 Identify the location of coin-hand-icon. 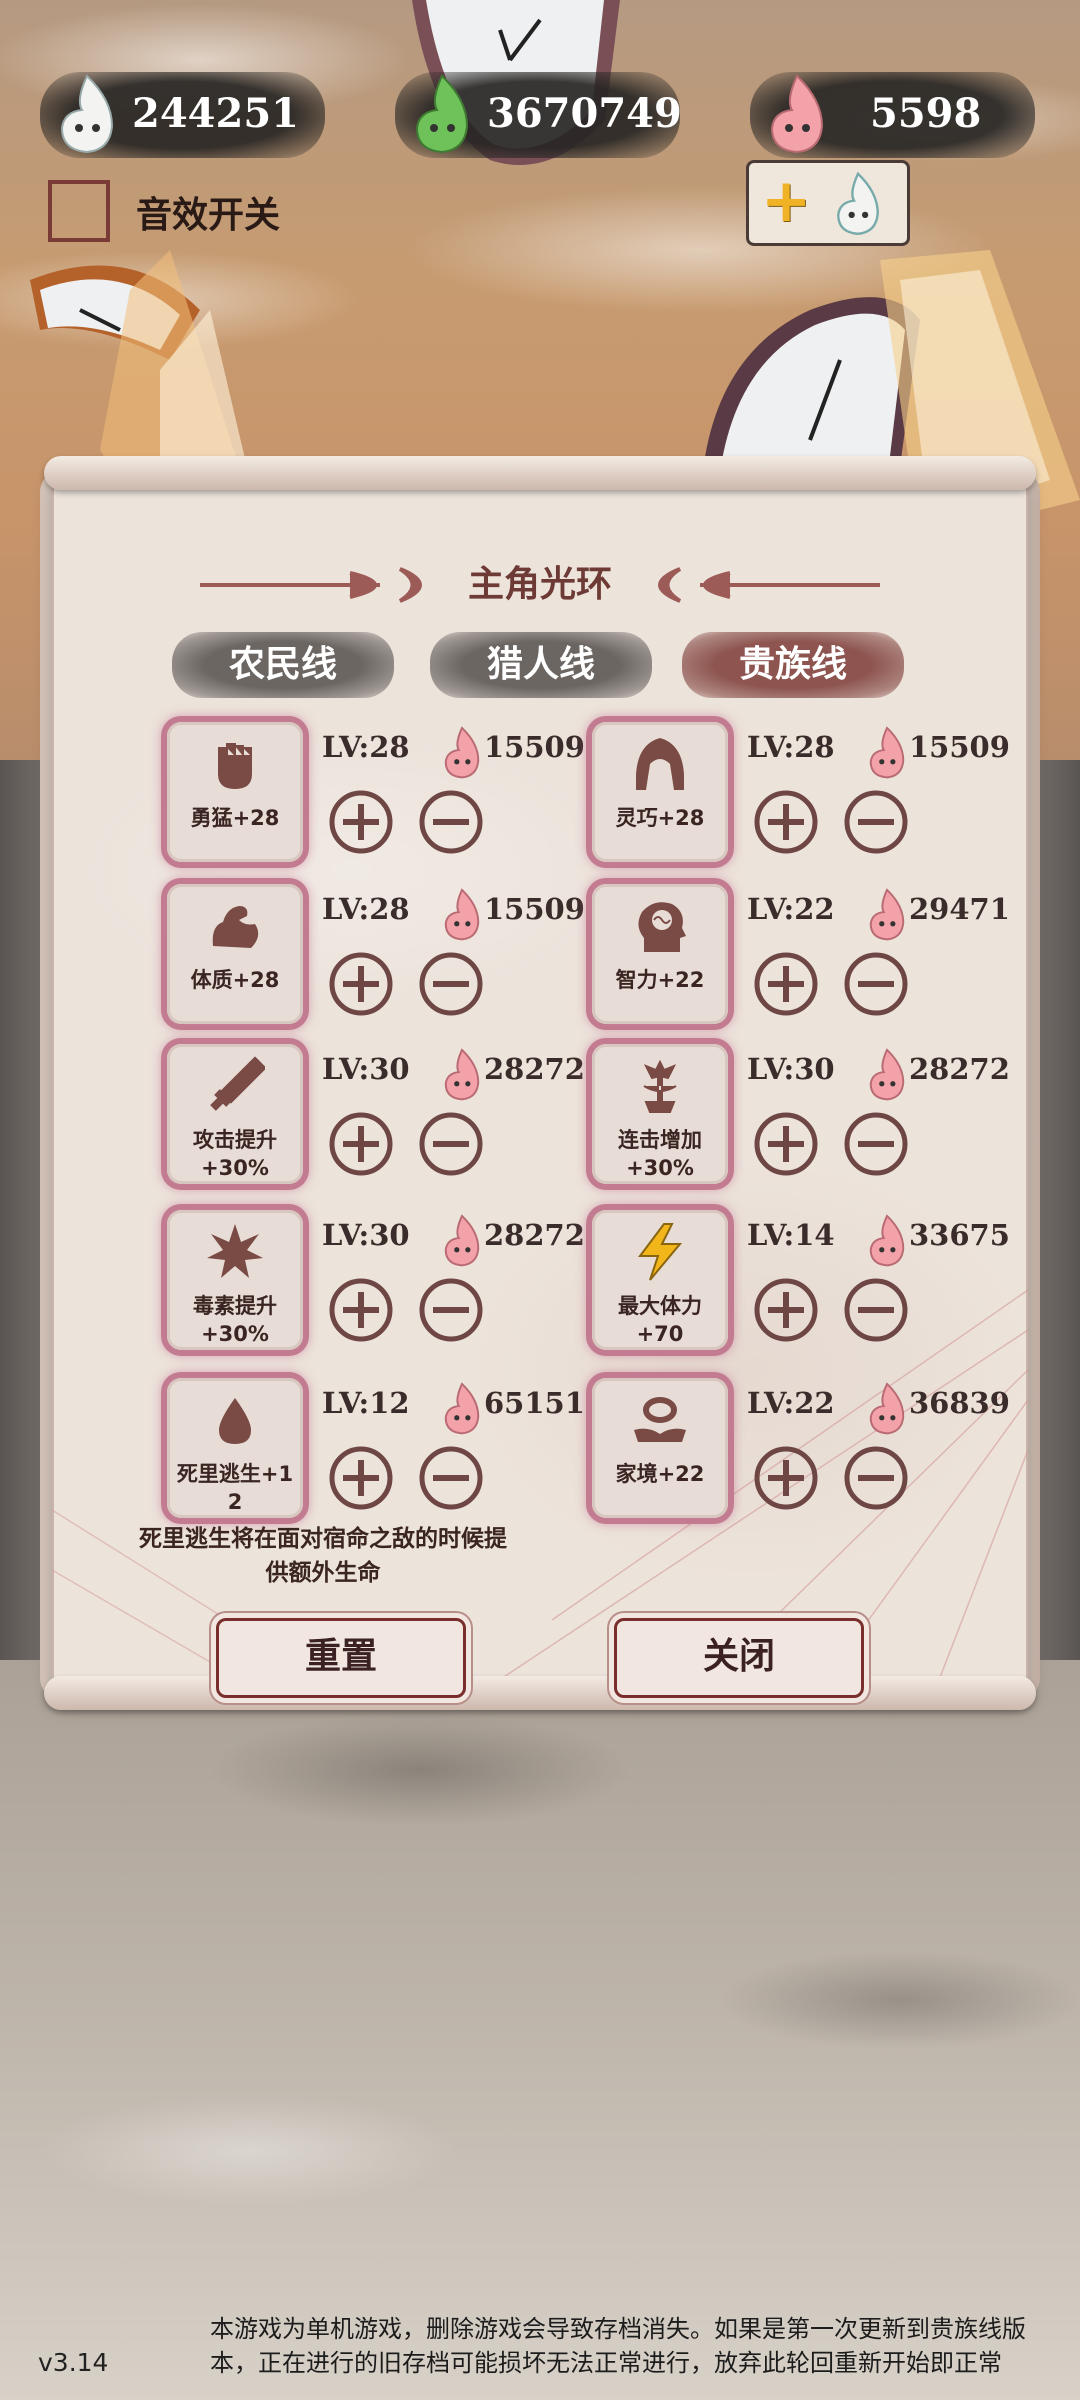
(660, 1419).